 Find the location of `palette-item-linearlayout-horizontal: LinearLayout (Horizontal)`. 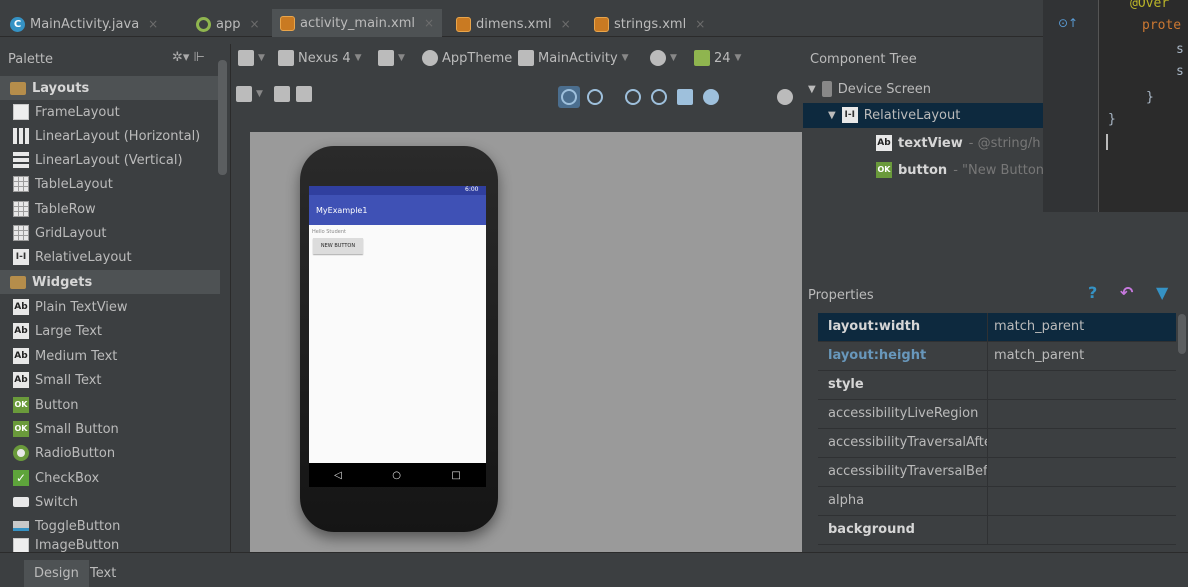

palette-item-linearlayout-horizontal: LinearLayout (Horizontal) is located at coordinates (110, 136).